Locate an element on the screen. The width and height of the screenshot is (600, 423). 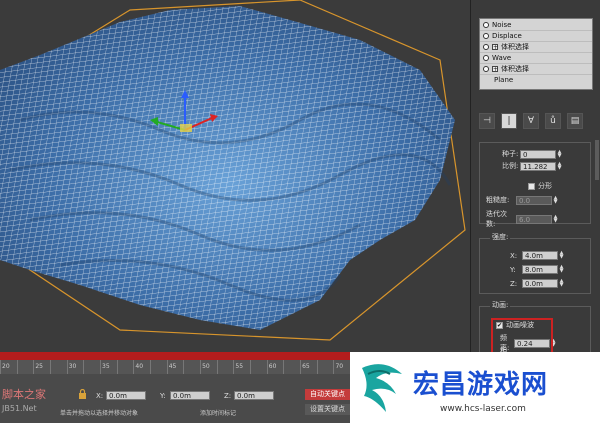
stack-item-label: Plane is located at coordinates (504, 79).